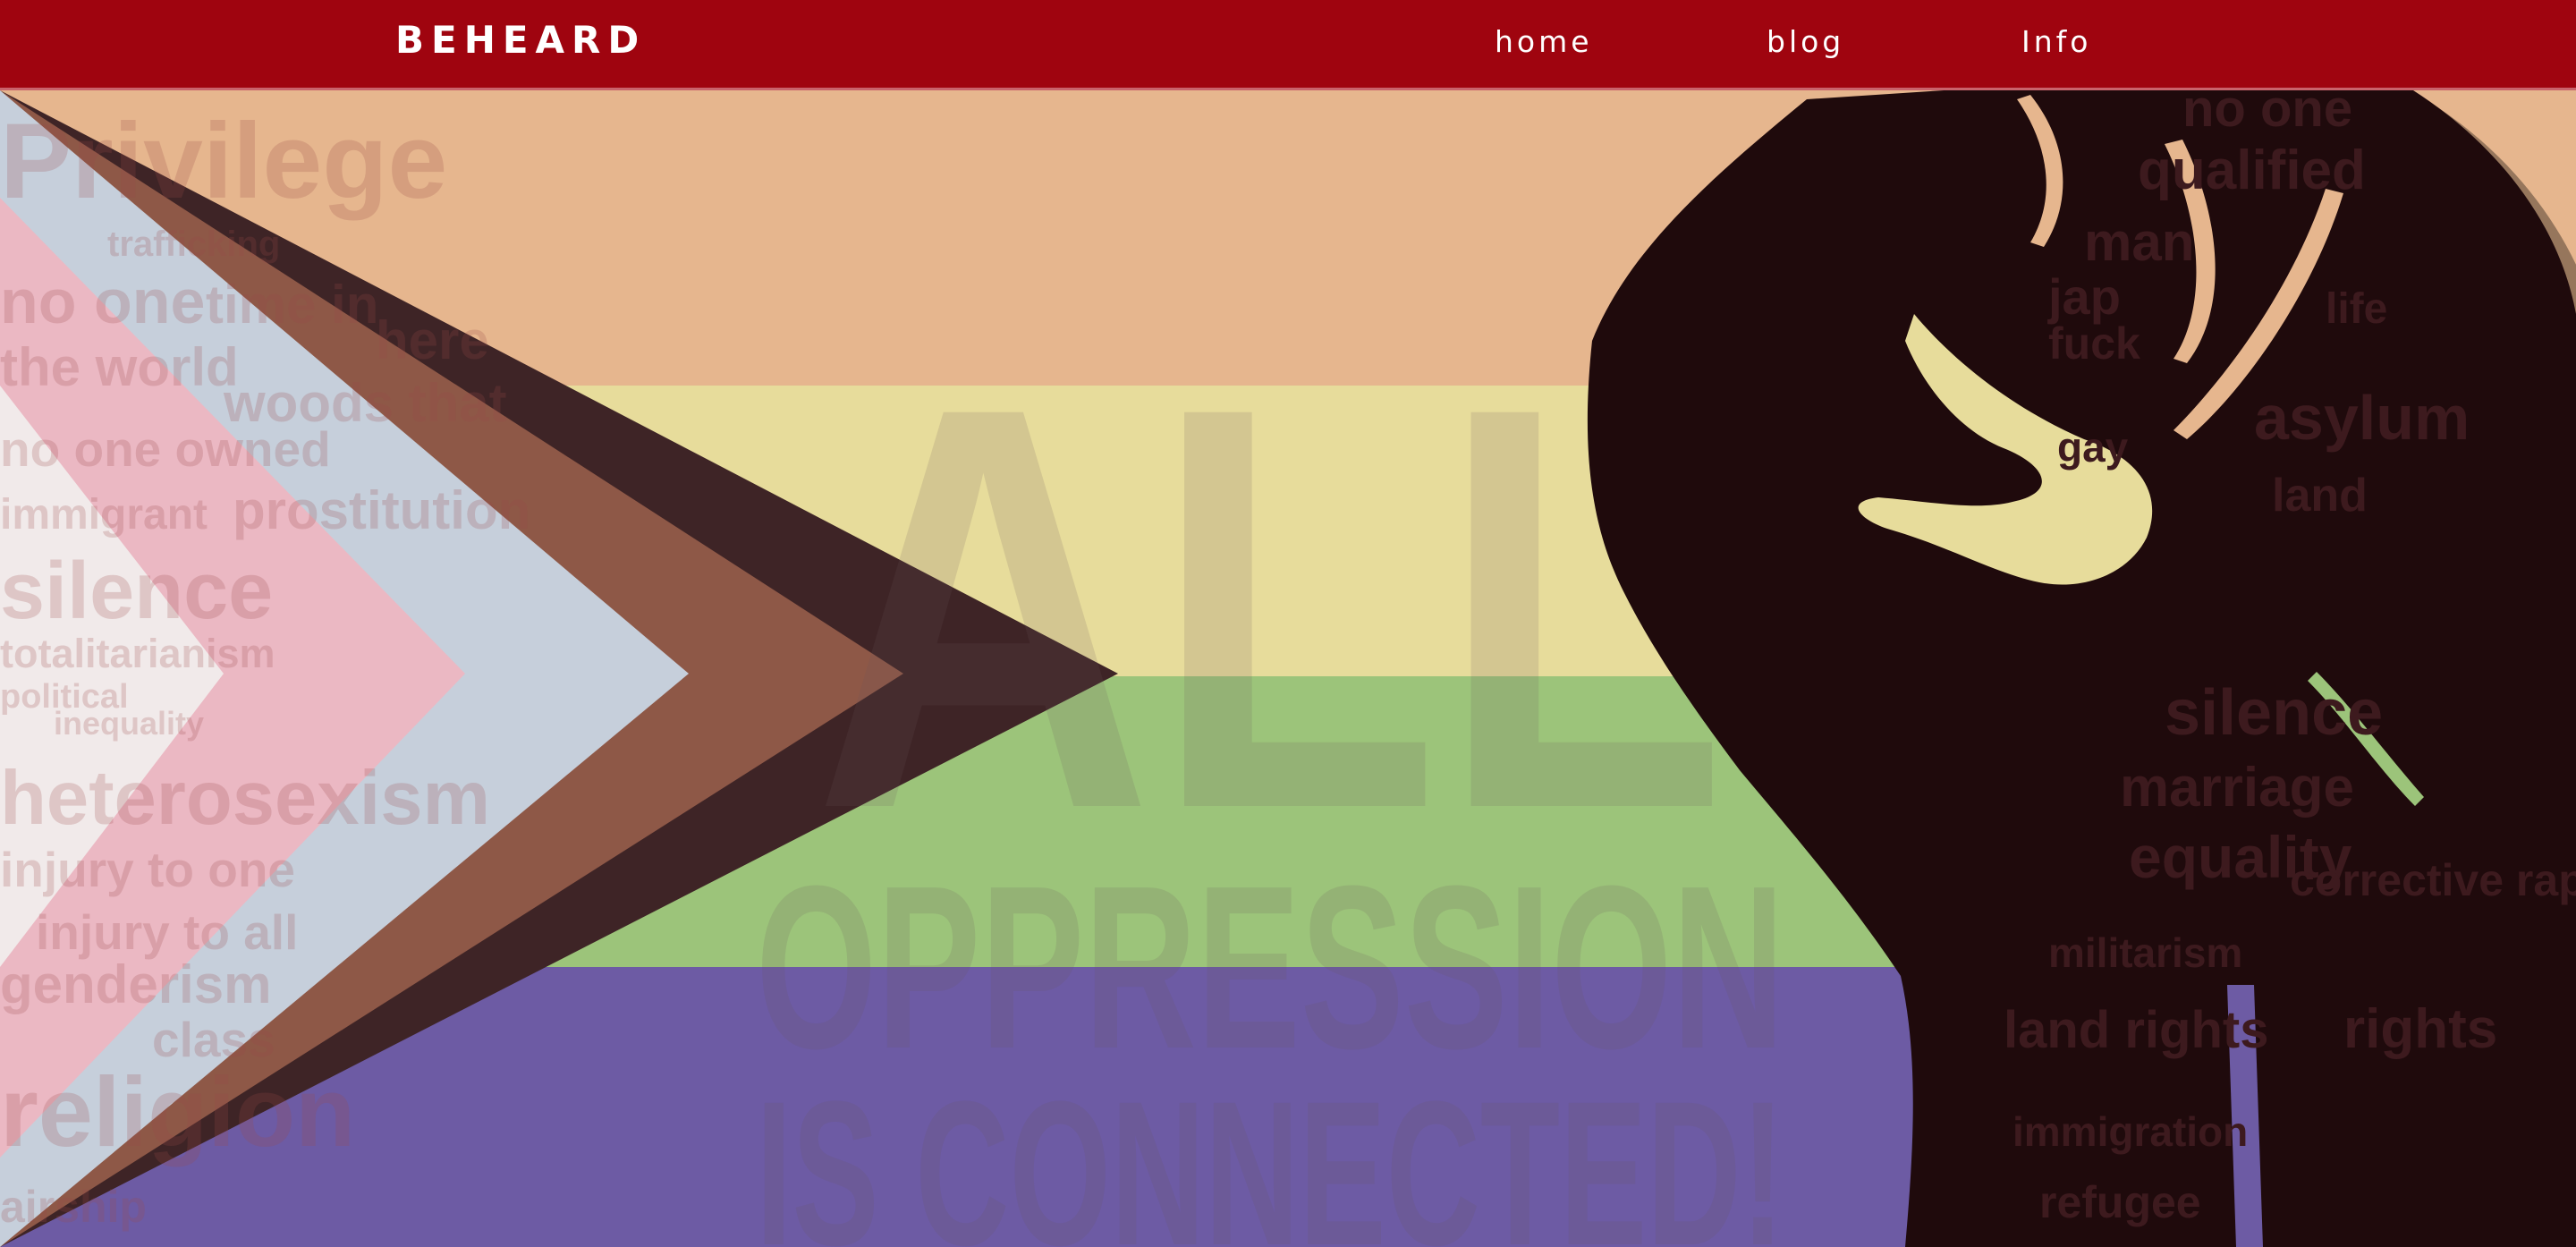 The image size is (2576, 1247). I want to click on collage-word: airship, so click(73, 1207).